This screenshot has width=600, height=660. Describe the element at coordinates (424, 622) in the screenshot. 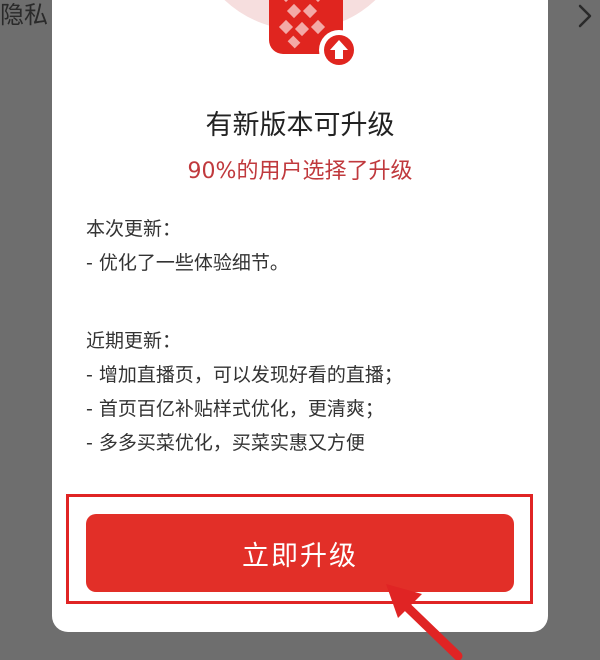

I see `annotation-arrow-icon` at that location.